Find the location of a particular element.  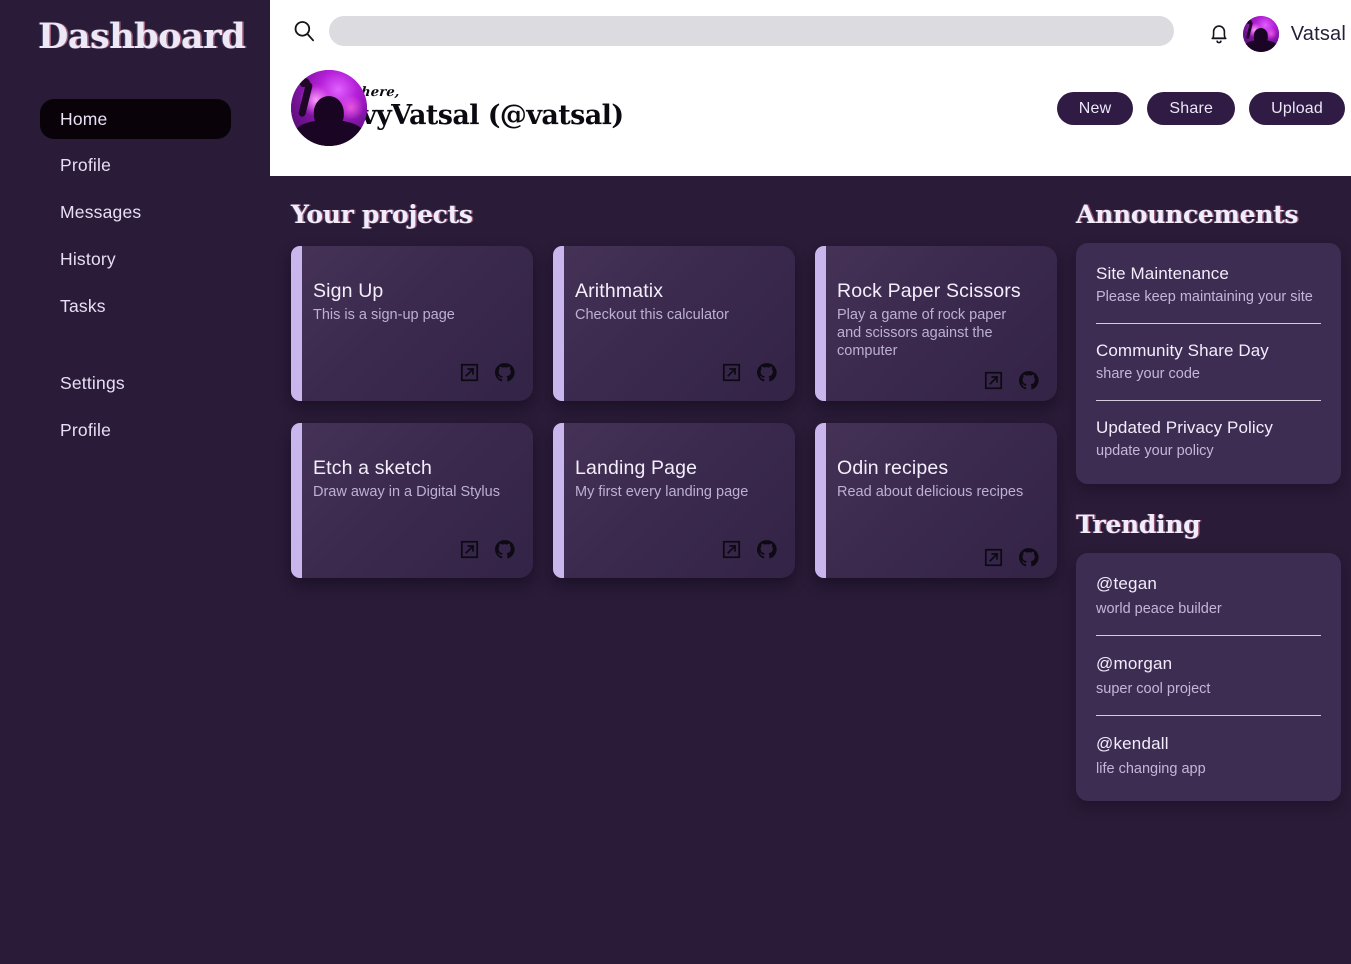

header-actions: New Share Upload is located at coordinates (1200, 108).